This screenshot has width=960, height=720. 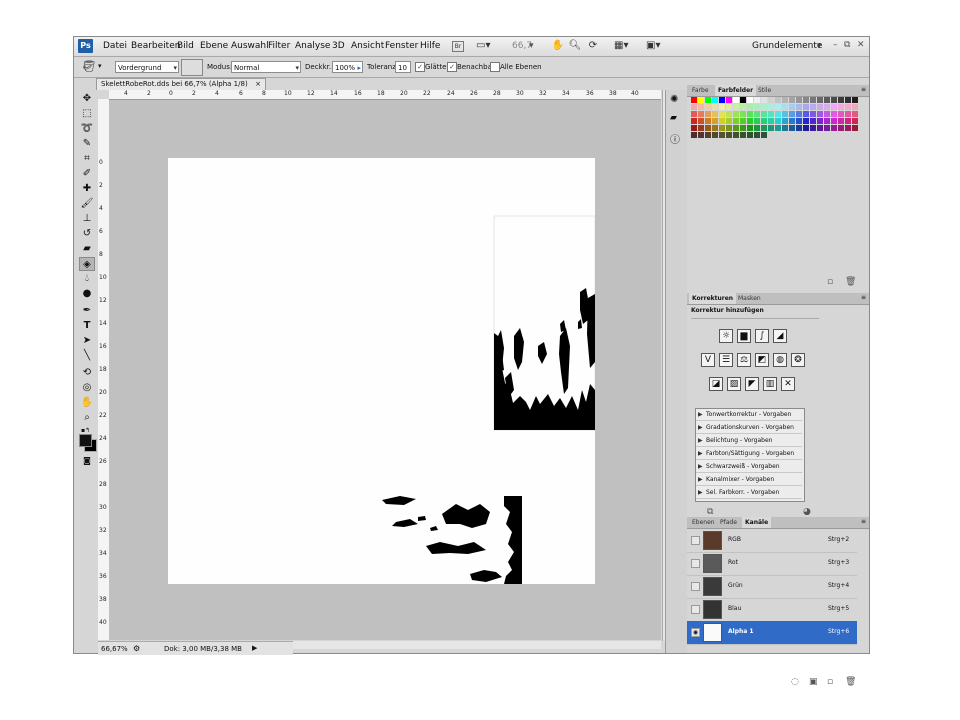 I want to click on antialias-checkbox: ✓, so click(x=420, y=67).